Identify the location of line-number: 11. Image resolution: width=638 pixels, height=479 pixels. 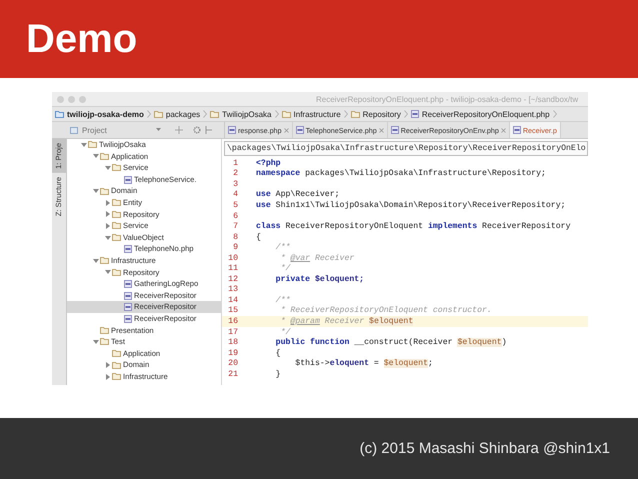
(233, 269).